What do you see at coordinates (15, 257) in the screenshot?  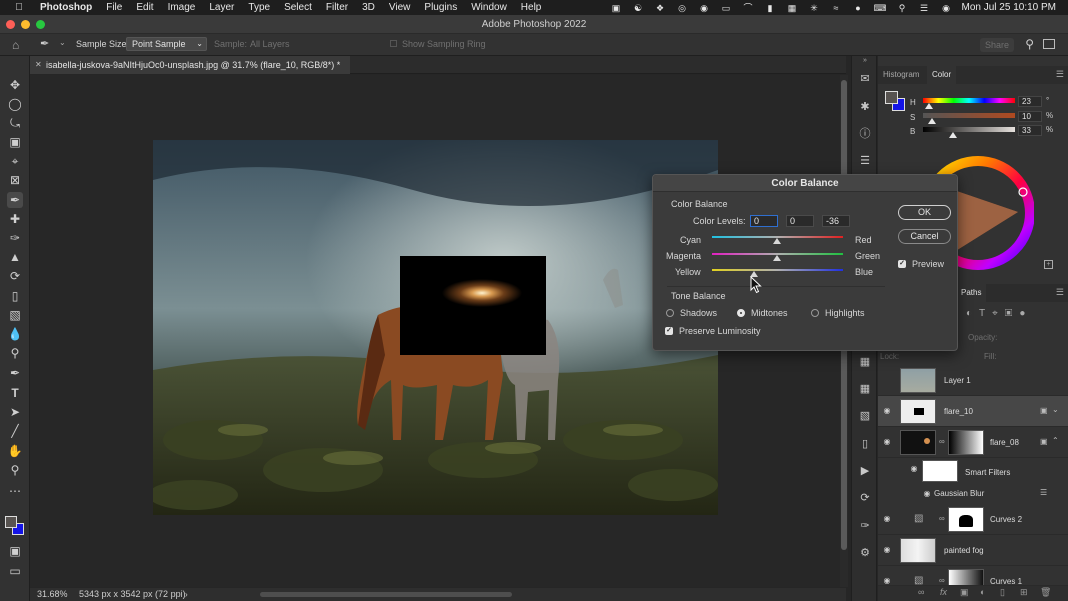 I see `clone-stamp-tool-icon: ▲` at bounding box center [15, 257].